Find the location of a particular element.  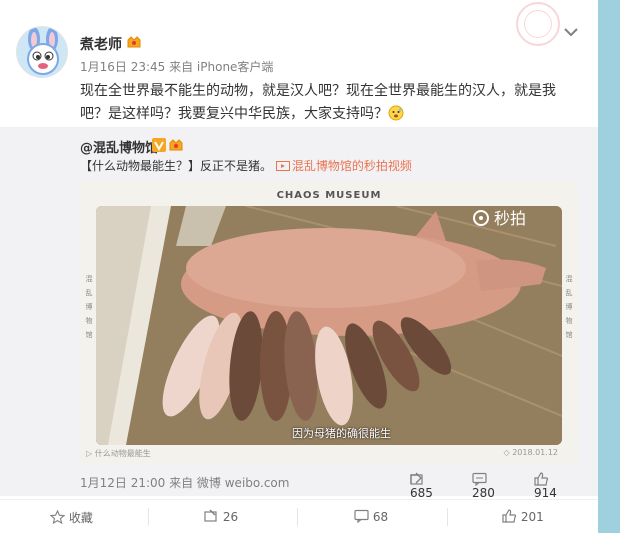

repost-comment-count: 280 is located at coordinates (483, 493).